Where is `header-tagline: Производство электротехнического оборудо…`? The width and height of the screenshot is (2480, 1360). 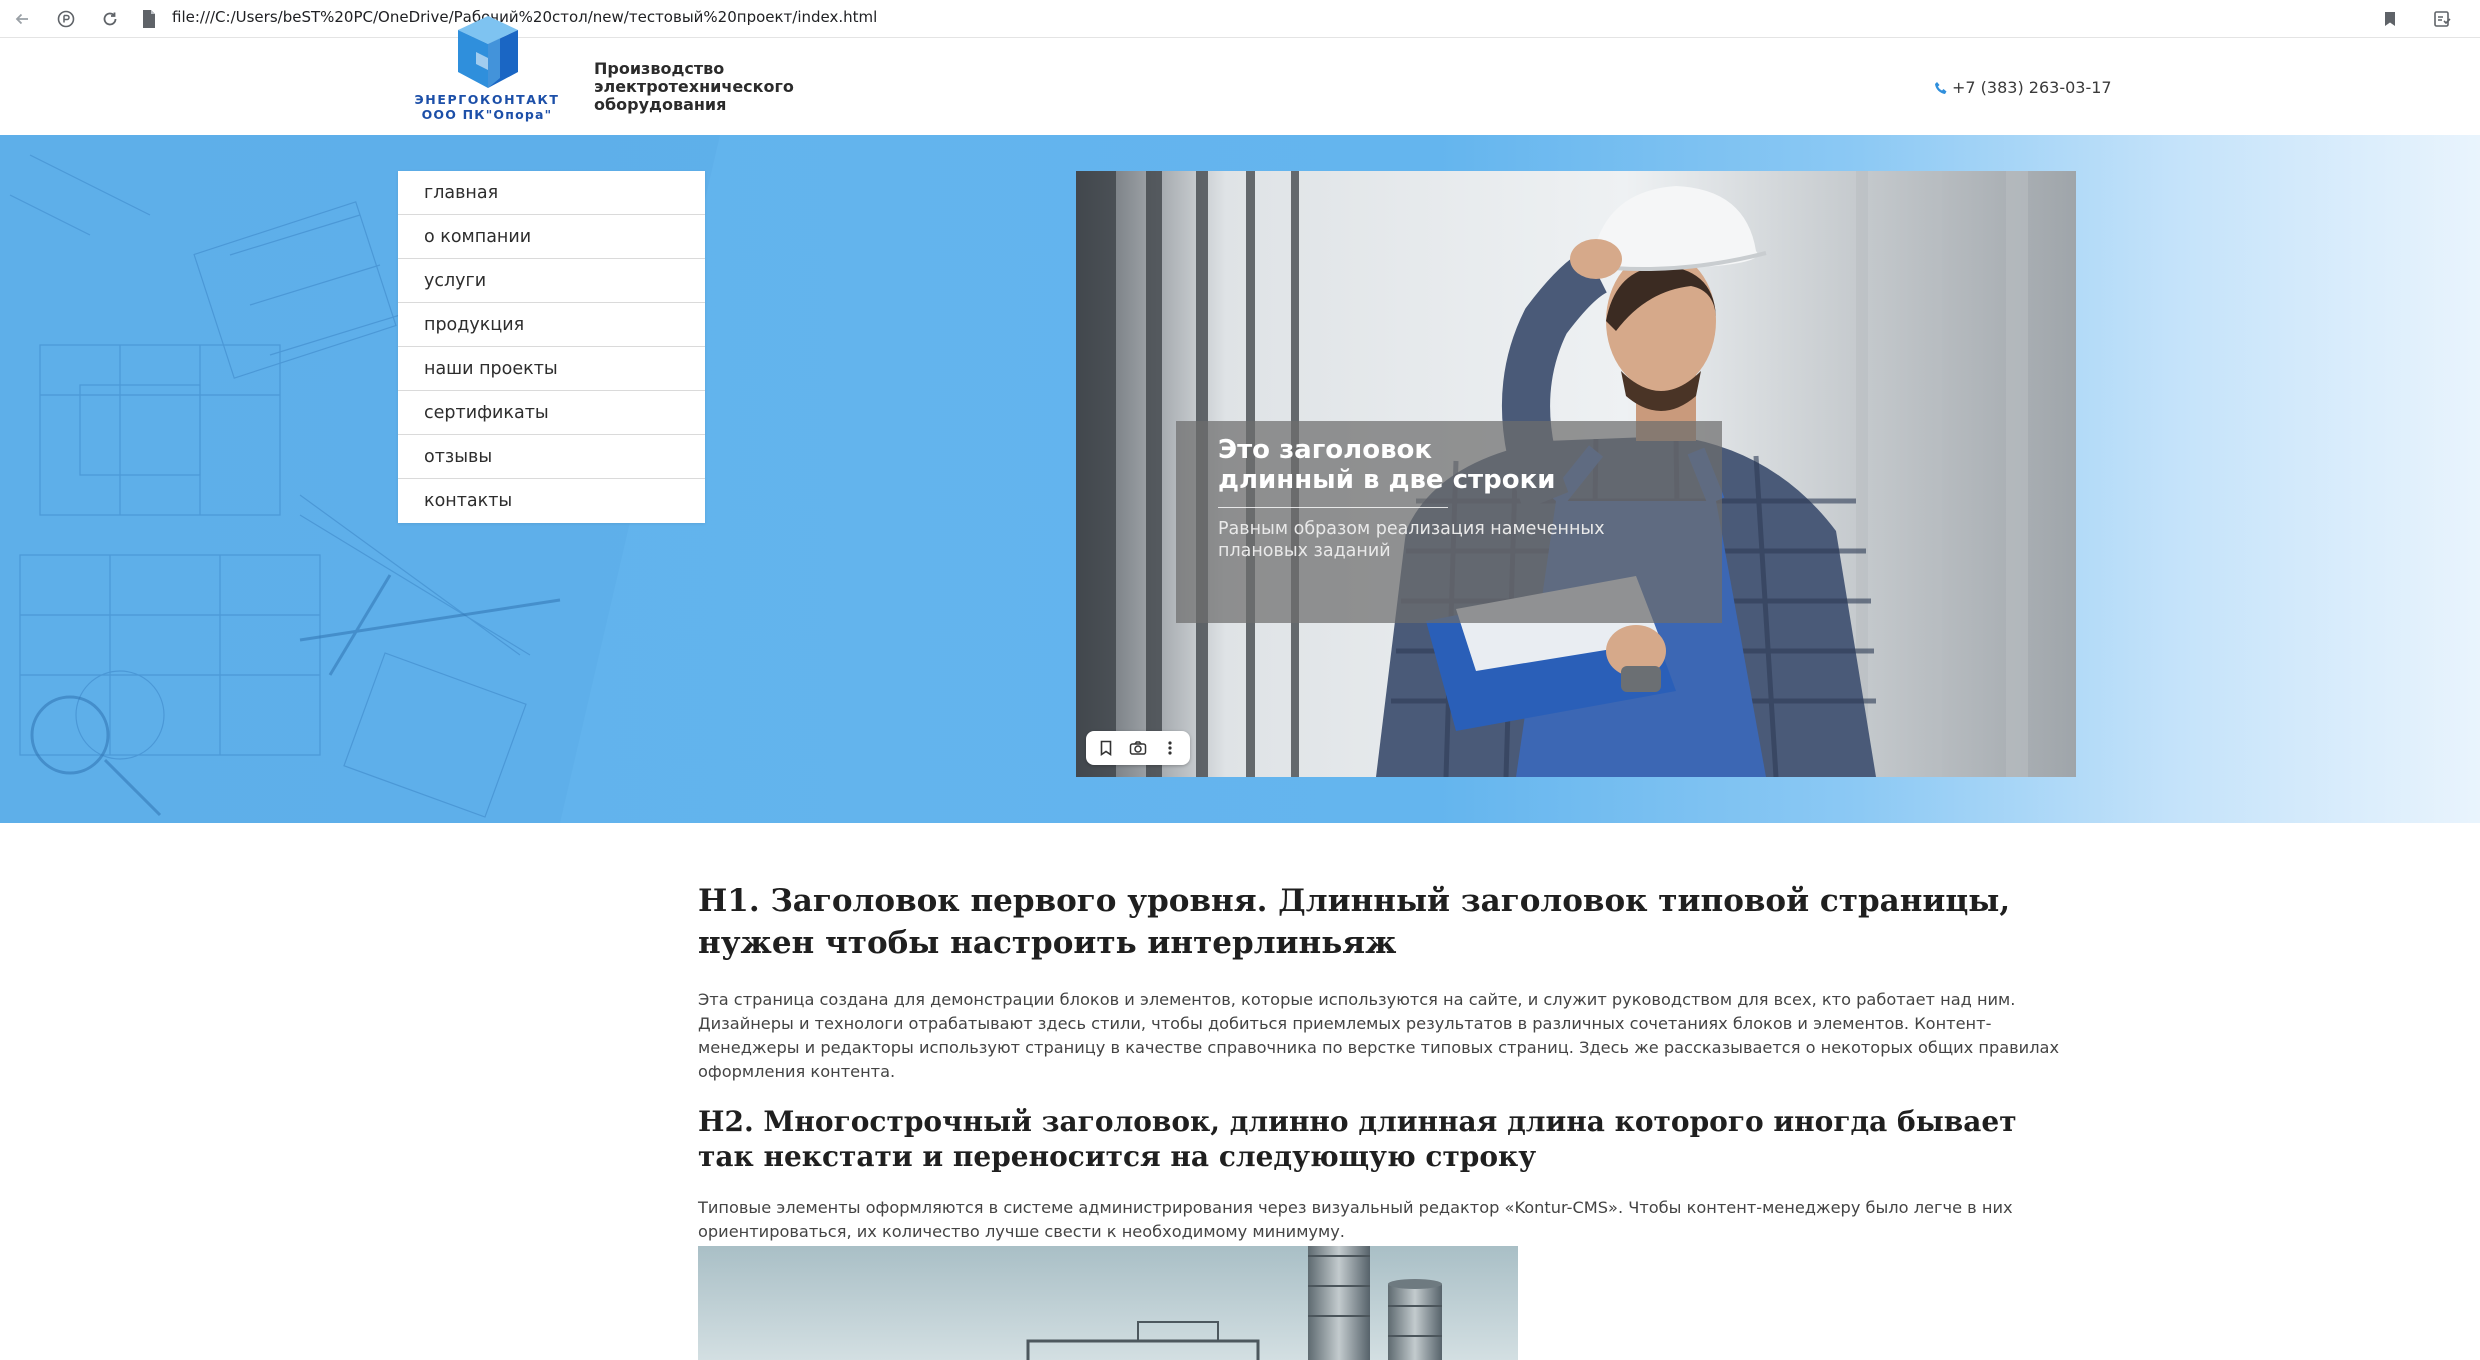 header-tagline: Производство электротехнического оборудо… is located at coordinates (694, 86).